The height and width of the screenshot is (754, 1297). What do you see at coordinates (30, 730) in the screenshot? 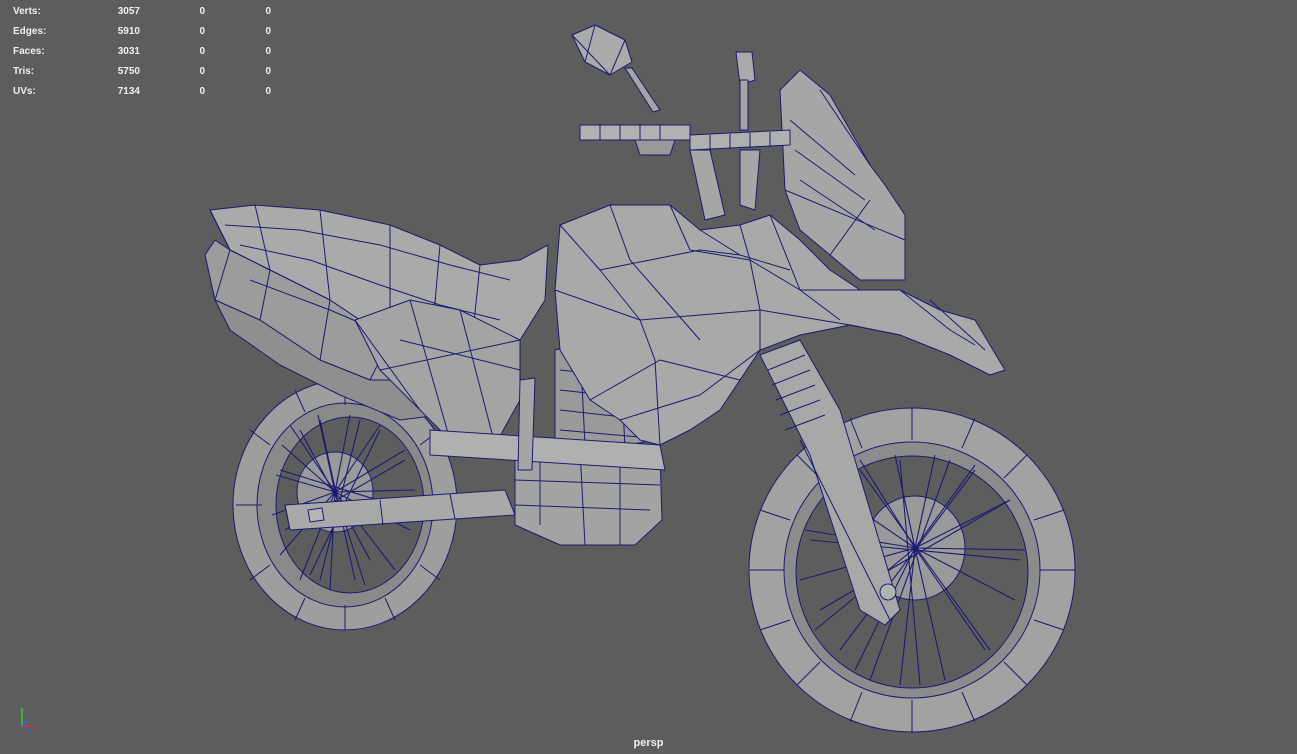
I see `axis-z-label: z` at bounding box center [30, 730].